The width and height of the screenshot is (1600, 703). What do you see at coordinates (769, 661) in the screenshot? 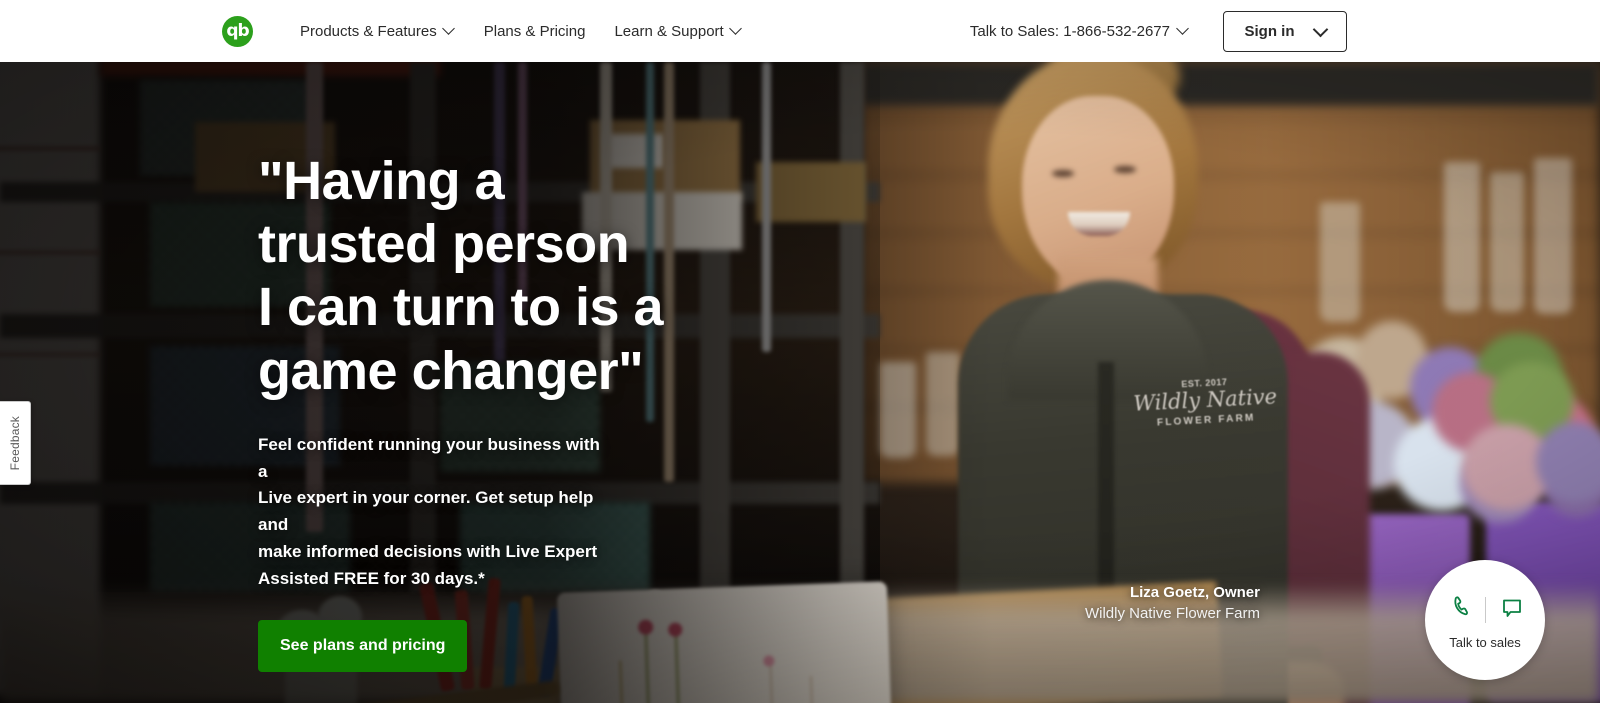
I see `laptop-art-bud` at bounding box center [769, 661].